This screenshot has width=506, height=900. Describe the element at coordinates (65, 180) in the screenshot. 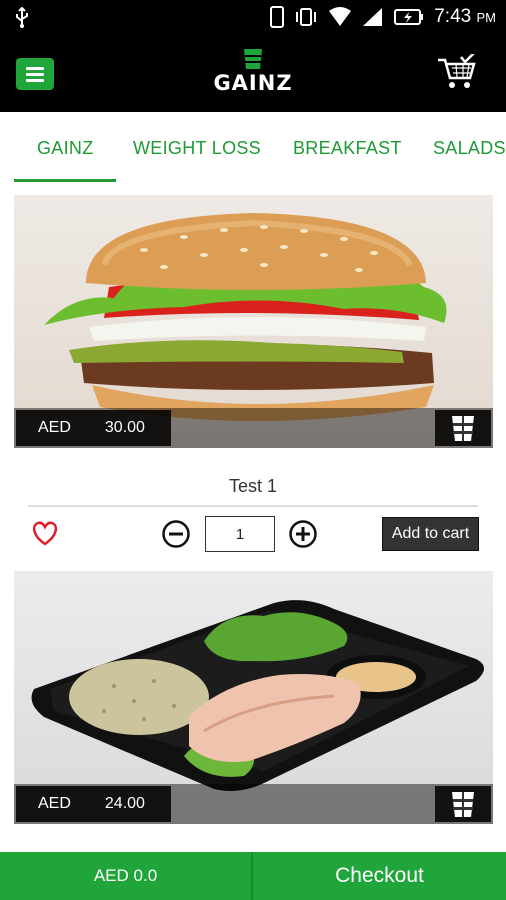

I see `active-tab-indicator` at that location.